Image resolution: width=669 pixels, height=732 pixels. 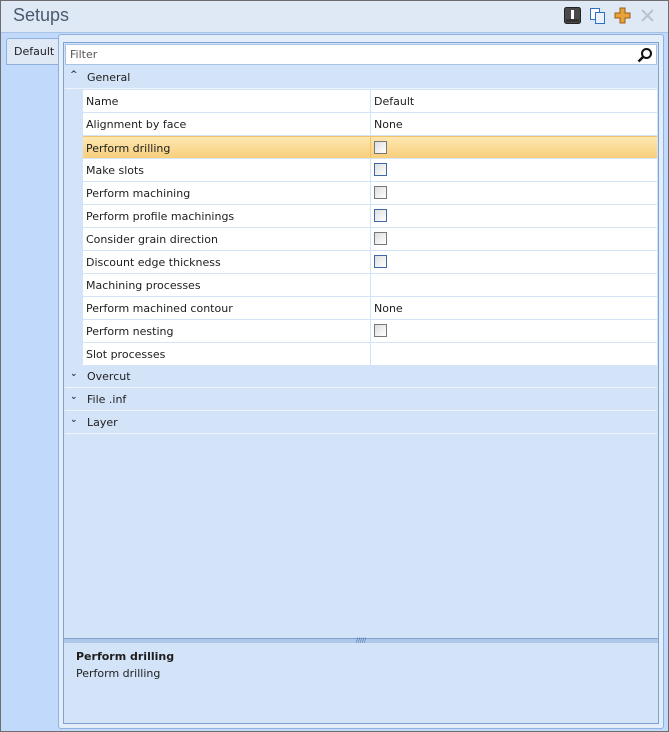 What do you see at coordinates (361, 54) in the screenshot?
I see `filter-input: Filter` at bounding box center [361, 54].